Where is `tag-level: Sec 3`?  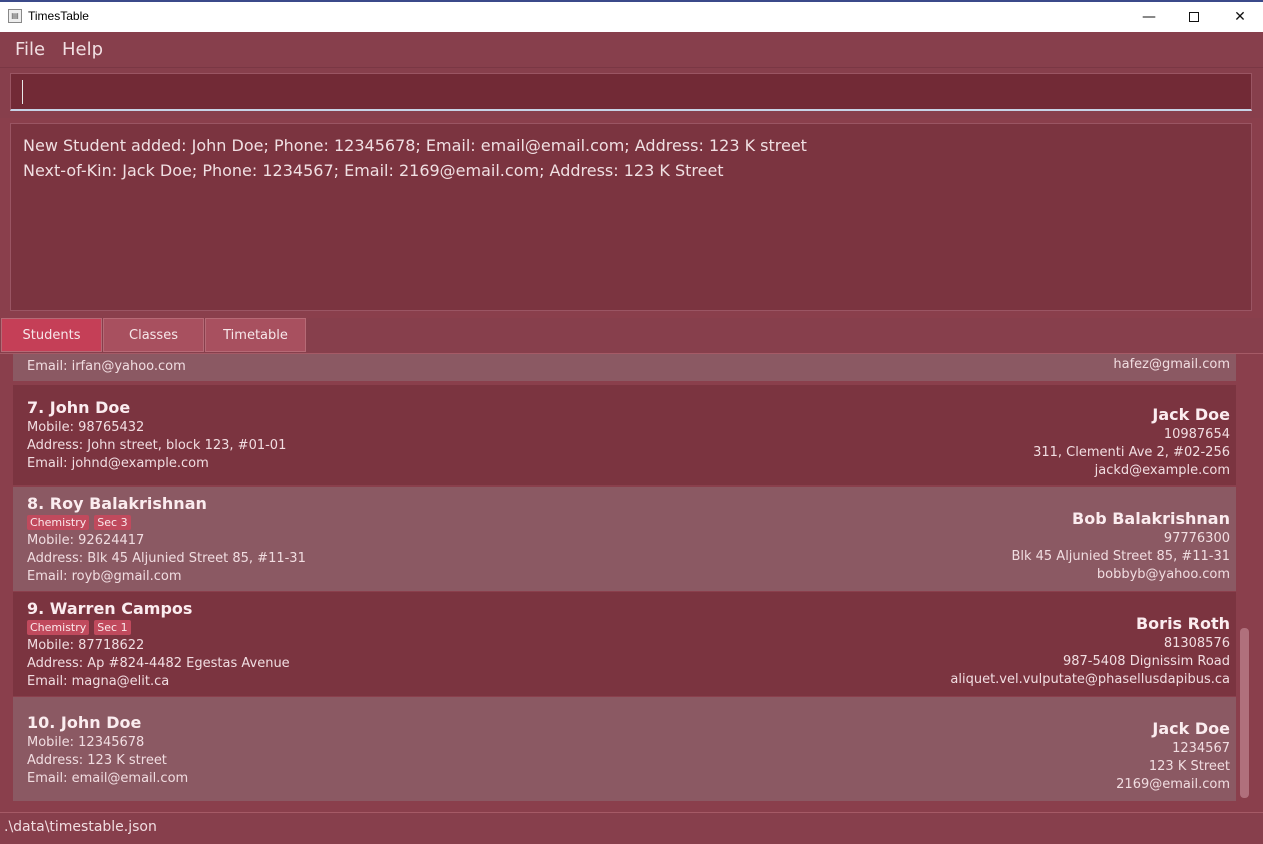
tag-level: Sec 3 is located at coordinates (112, 522).